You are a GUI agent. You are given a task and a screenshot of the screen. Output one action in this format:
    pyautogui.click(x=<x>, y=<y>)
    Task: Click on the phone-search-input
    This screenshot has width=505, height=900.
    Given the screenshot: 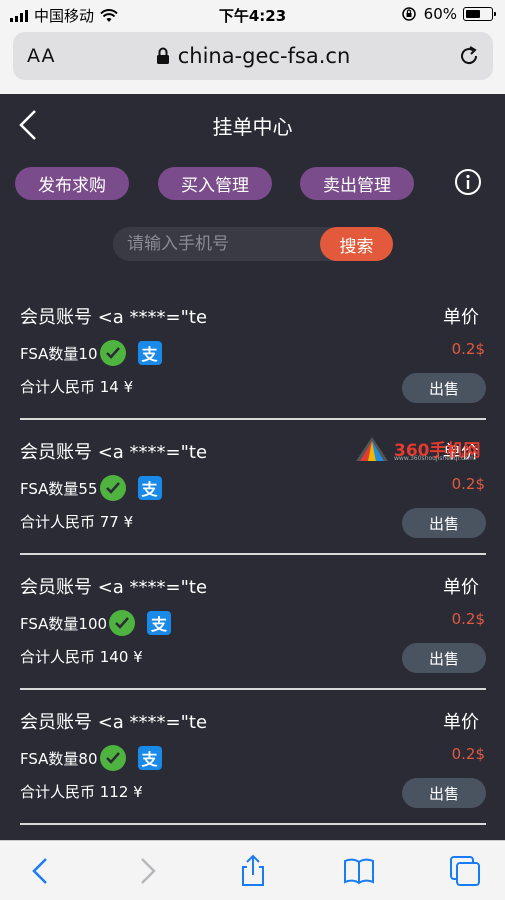 What is the action you would take?
    pyautogui.click(x=218, y=244)
    